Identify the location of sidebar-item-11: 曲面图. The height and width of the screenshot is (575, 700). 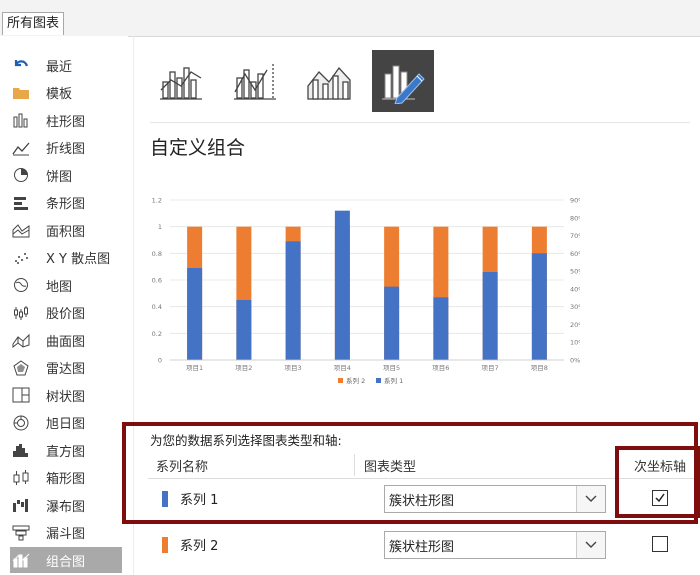
(66, 340).